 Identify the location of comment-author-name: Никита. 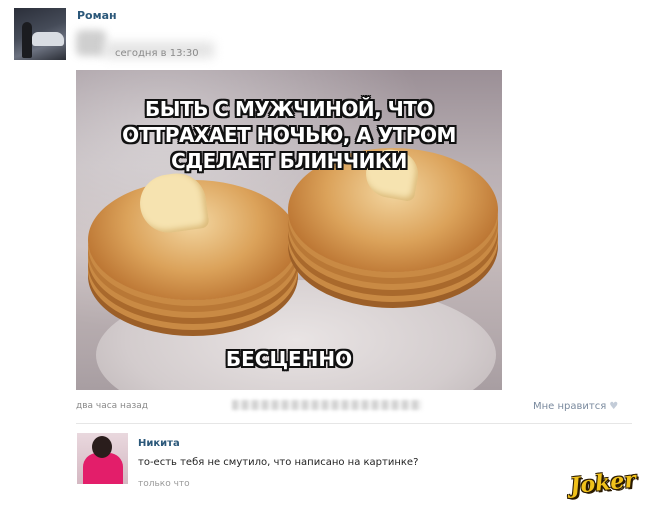
(159, 443).